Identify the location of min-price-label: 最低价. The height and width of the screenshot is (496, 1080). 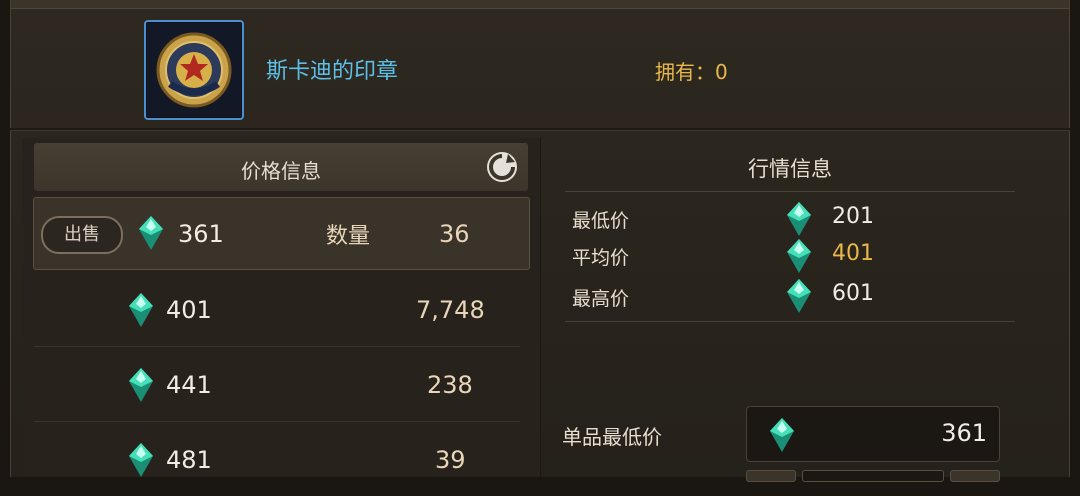
(601, 221).